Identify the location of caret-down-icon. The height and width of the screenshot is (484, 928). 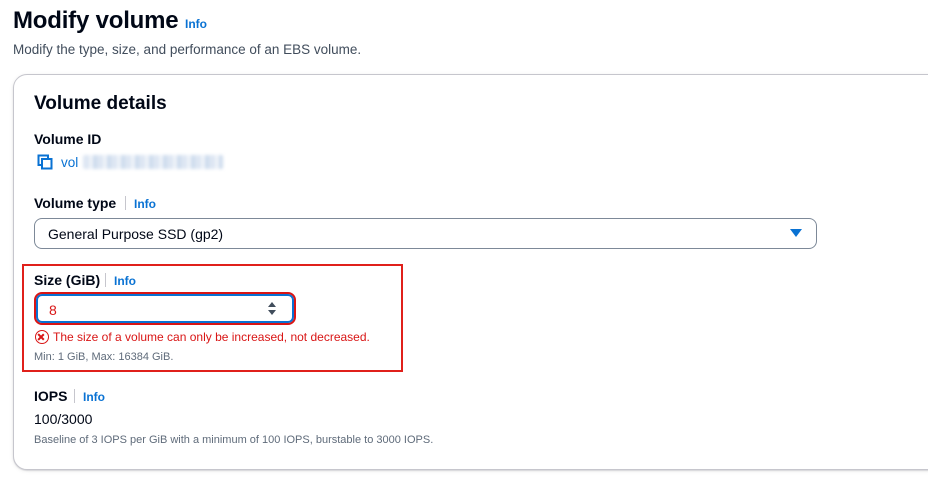
(796, 233).